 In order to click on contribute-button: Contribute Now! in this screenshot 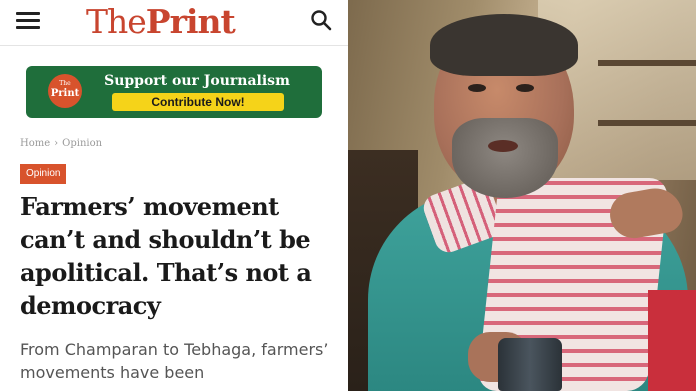, I will do `click(198, 102)`.